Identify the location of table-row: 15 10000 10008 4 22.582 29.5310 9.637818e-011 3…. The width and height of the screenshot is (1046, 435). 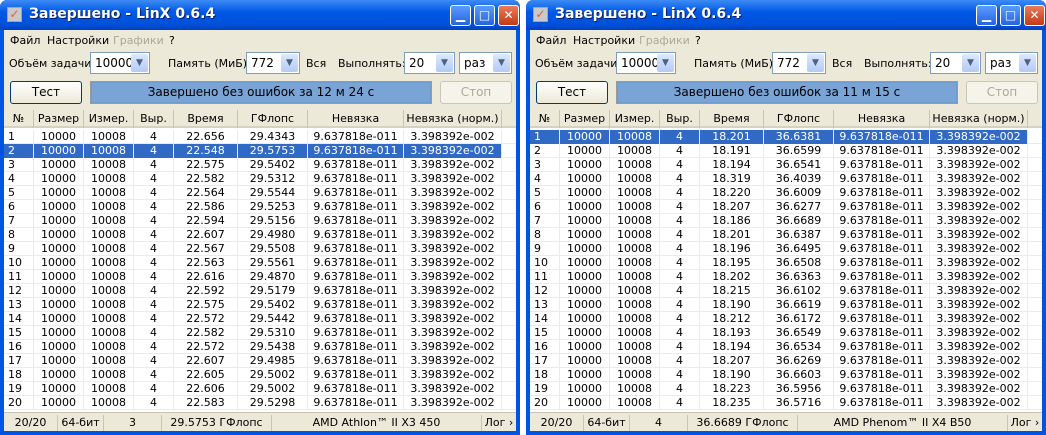
(260, 333).